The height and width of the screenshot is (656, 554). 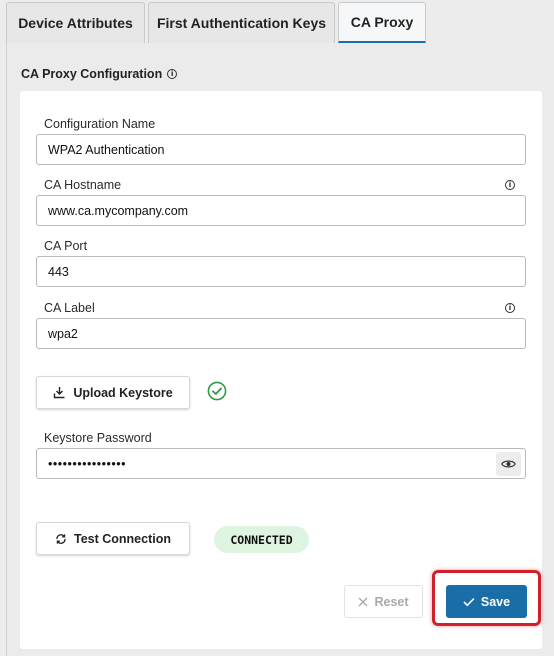 I want to click on ca-label-value: wpa2, so click(x=63, y=333).